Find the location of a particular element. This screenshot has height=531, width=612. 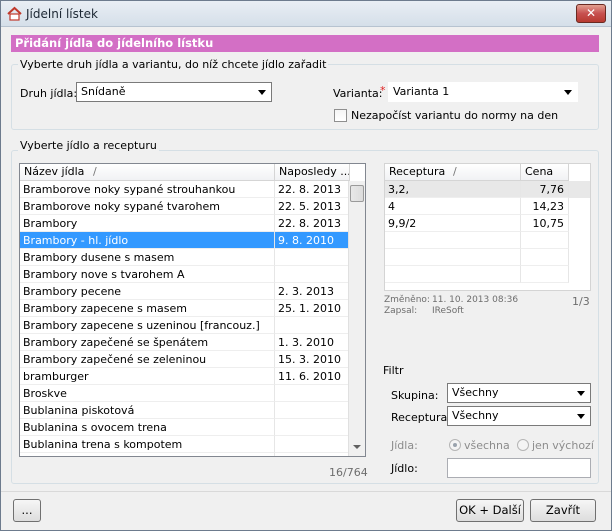

food-date-cell: 22. 5. 2013 is located at coordinates (312, 206).